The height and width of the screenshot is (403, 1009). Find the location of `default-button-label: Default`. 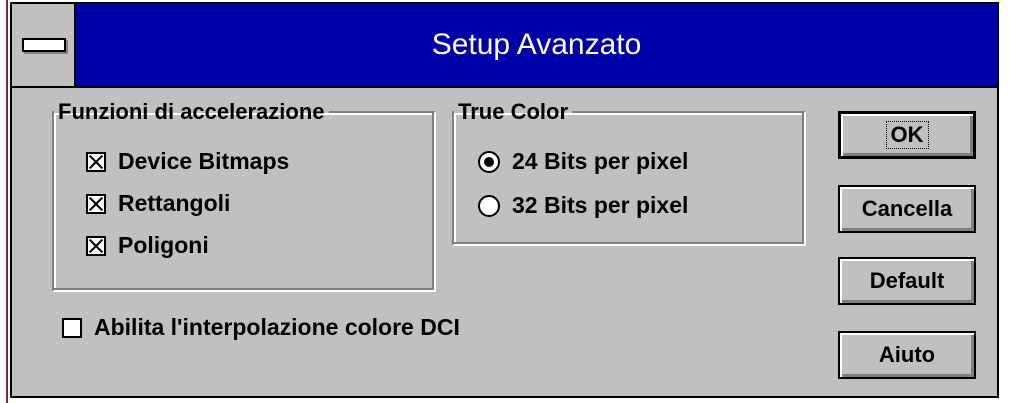

default-button-label: Default is located at coordinates (907, 280).